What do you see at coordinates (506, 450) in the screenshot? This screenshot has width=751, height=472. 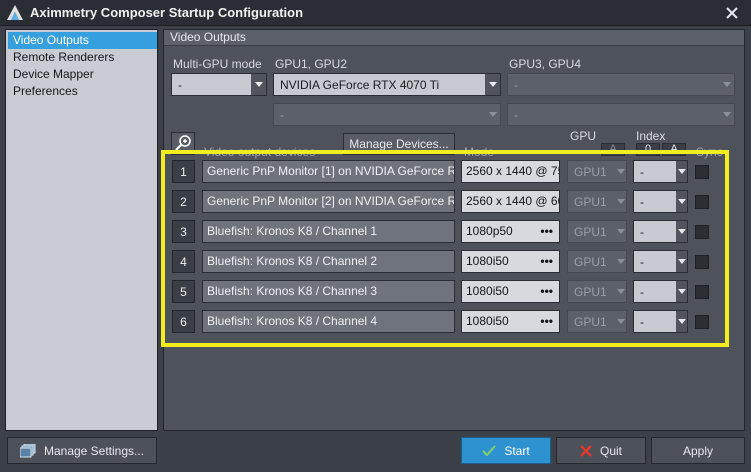 I see `start-button: Start` at bounding box center [506, 450].